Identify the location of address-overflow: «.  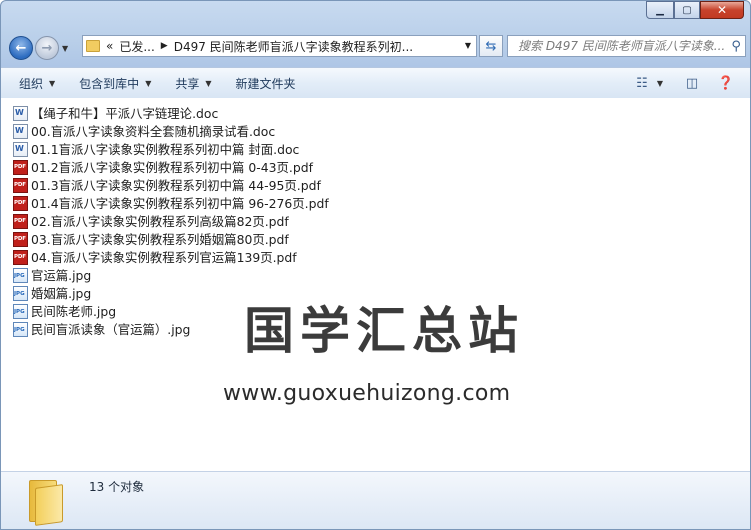
(109, 46).